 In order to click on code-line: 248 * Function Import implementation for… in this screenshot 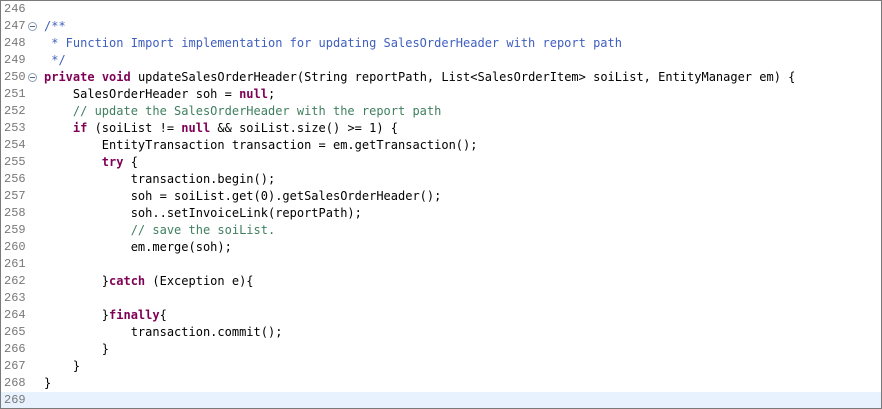, I will do `click(441, 43)`.